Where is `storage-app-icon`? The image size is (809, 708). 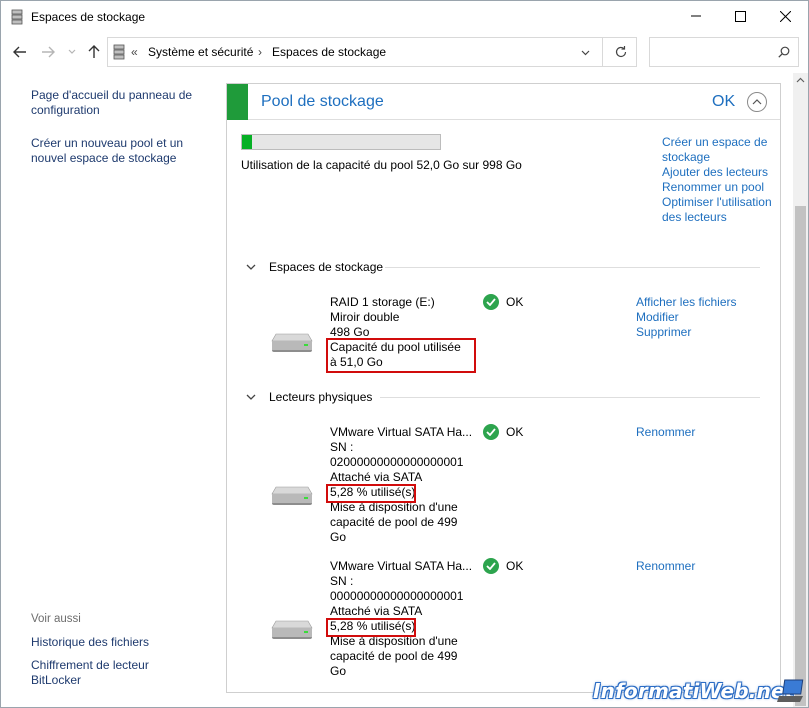
storage-app-icon is located at coordinates (17, 17).